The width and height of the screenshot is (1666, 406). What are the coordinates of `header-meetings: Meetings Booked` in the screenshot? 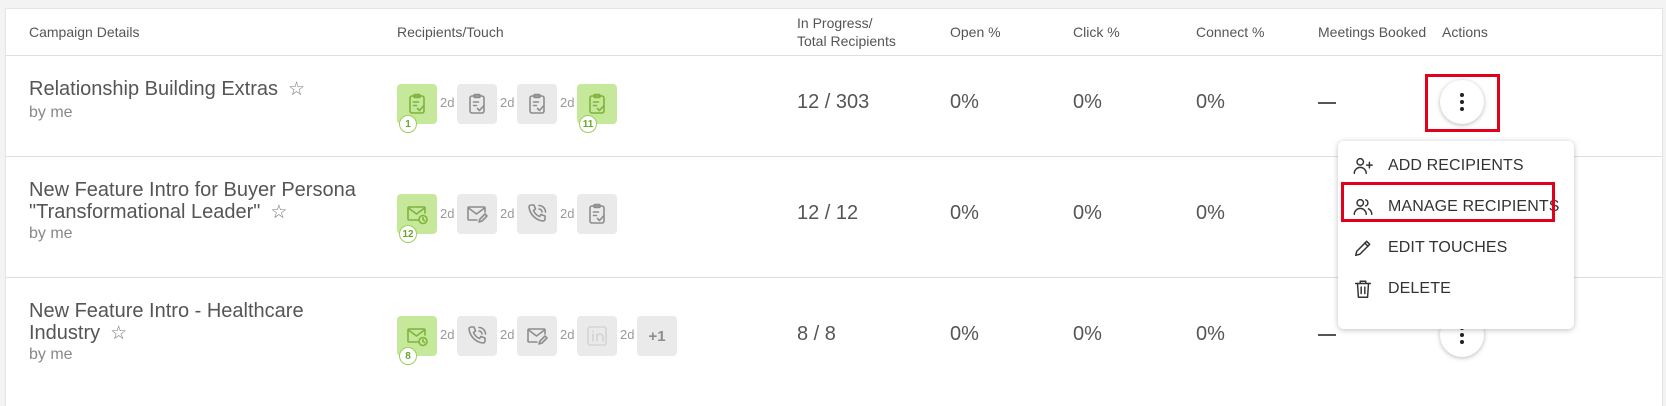 It's located at (1372, 32).